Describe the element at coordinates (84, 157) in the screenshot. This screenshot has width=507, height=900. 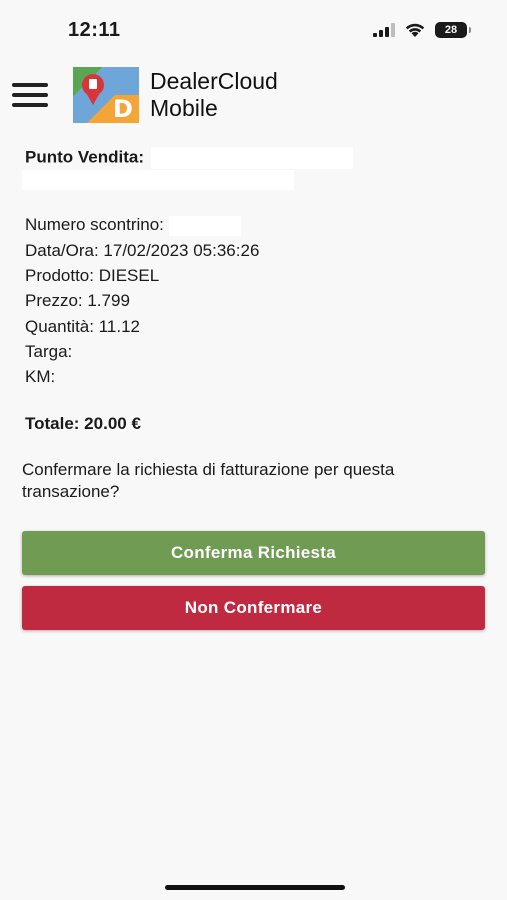
I see `punto-vendita-label: Punto Vendita:` at that location.